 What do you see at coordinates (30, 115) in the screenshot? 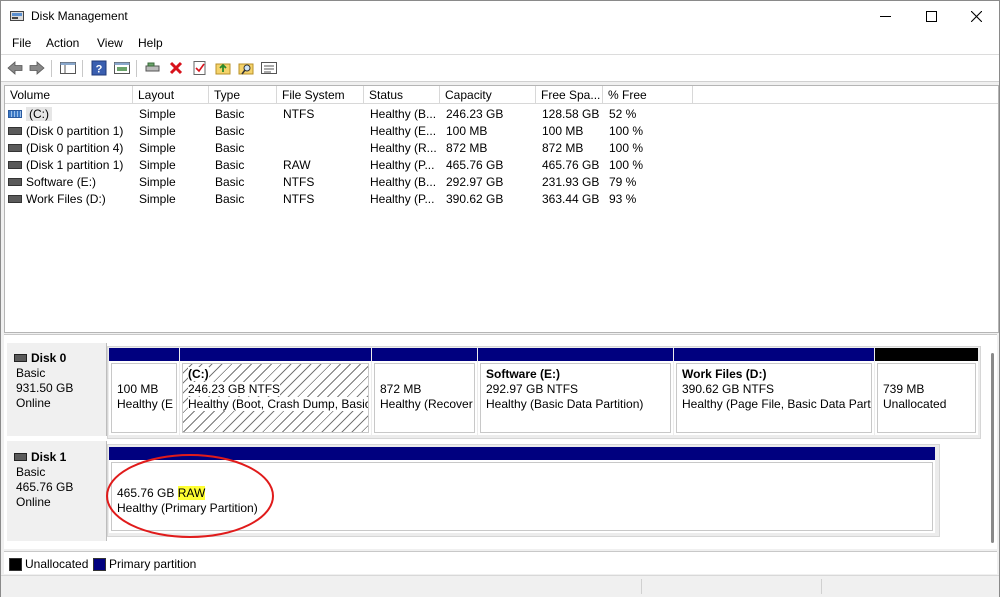
I see `volume-name-cell: (C:)` at bounding box center [30, 115].